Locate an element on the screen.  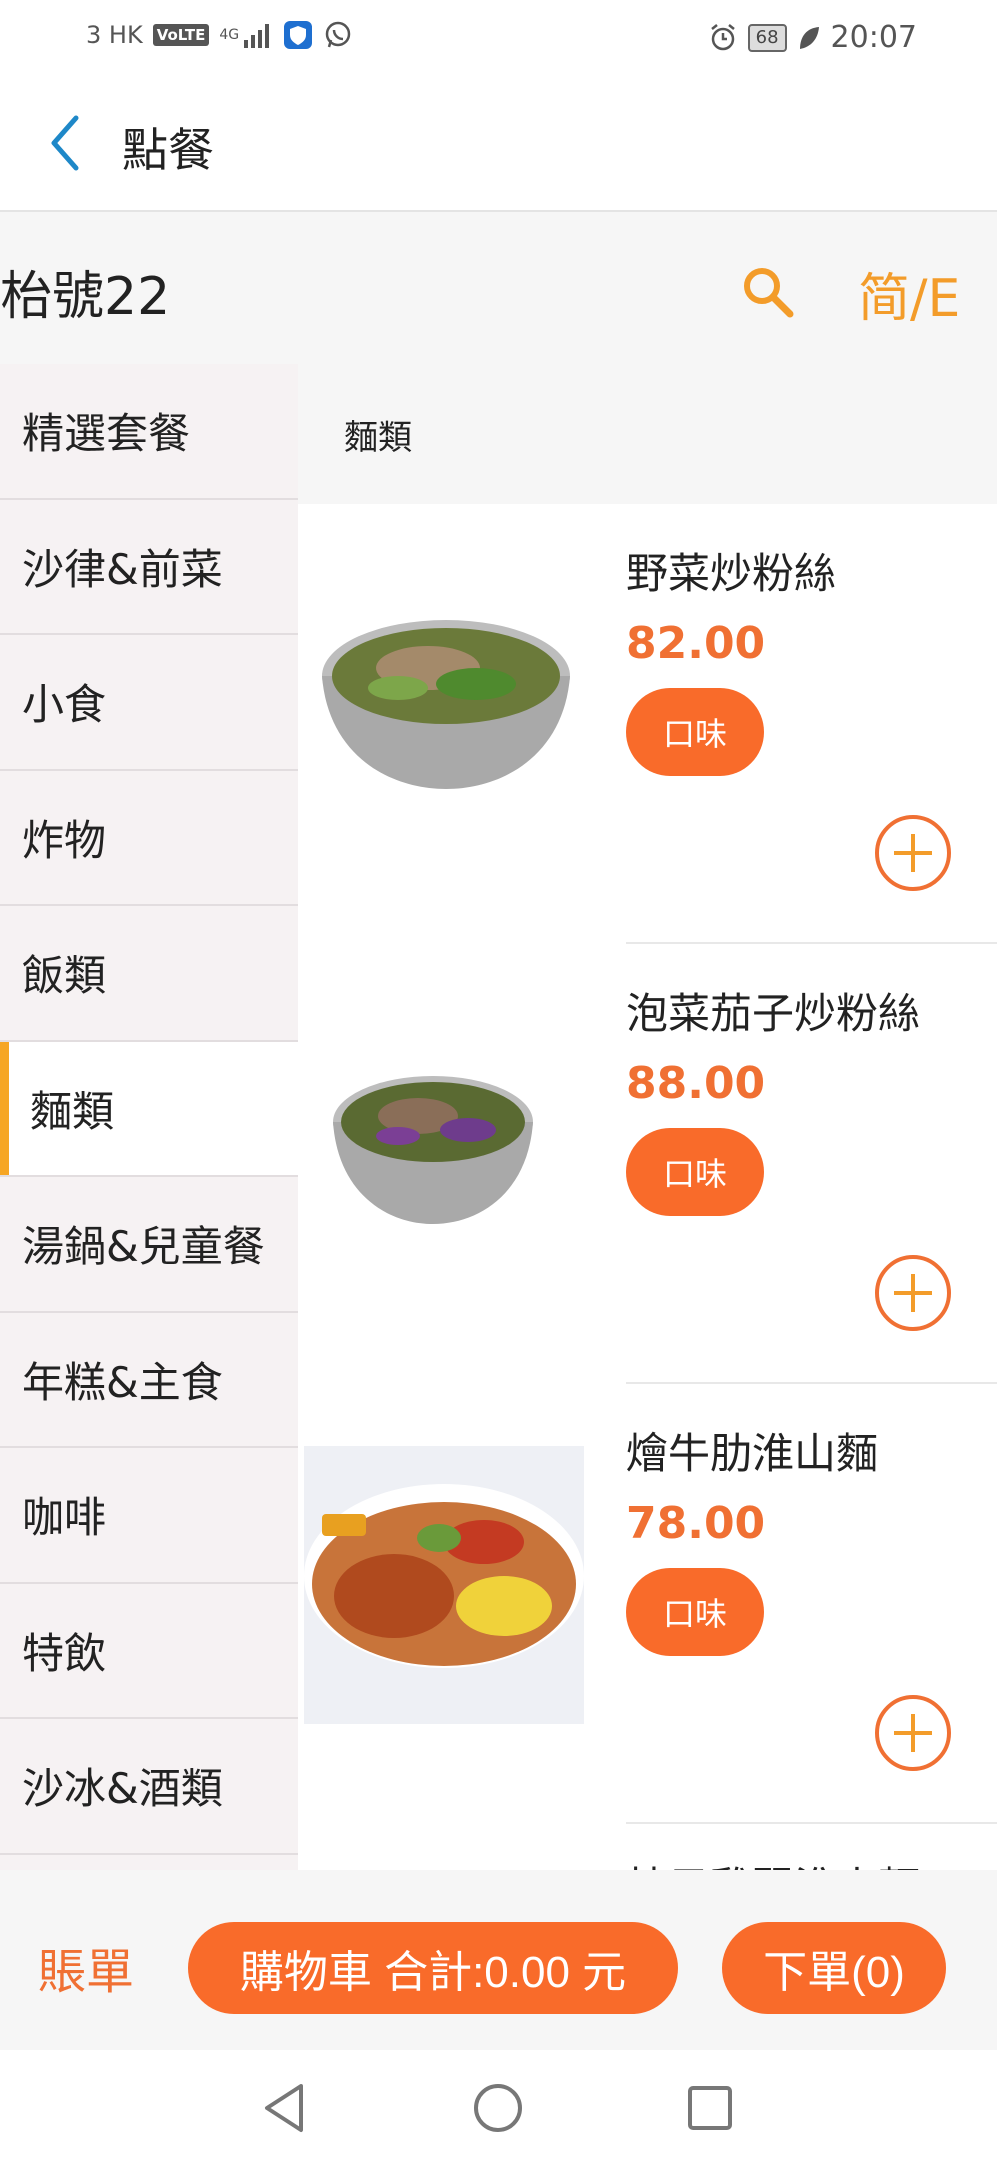
alarm-icon is located at coordinates (722, 36).